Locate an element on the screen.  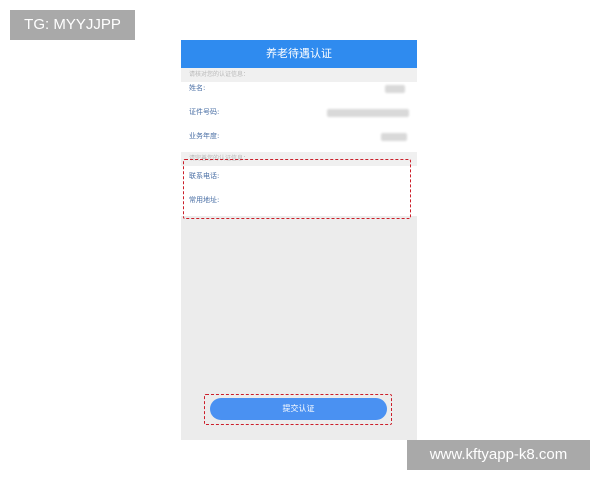
page-title: 养老待遇认证 is located at coordinates (299, 54).